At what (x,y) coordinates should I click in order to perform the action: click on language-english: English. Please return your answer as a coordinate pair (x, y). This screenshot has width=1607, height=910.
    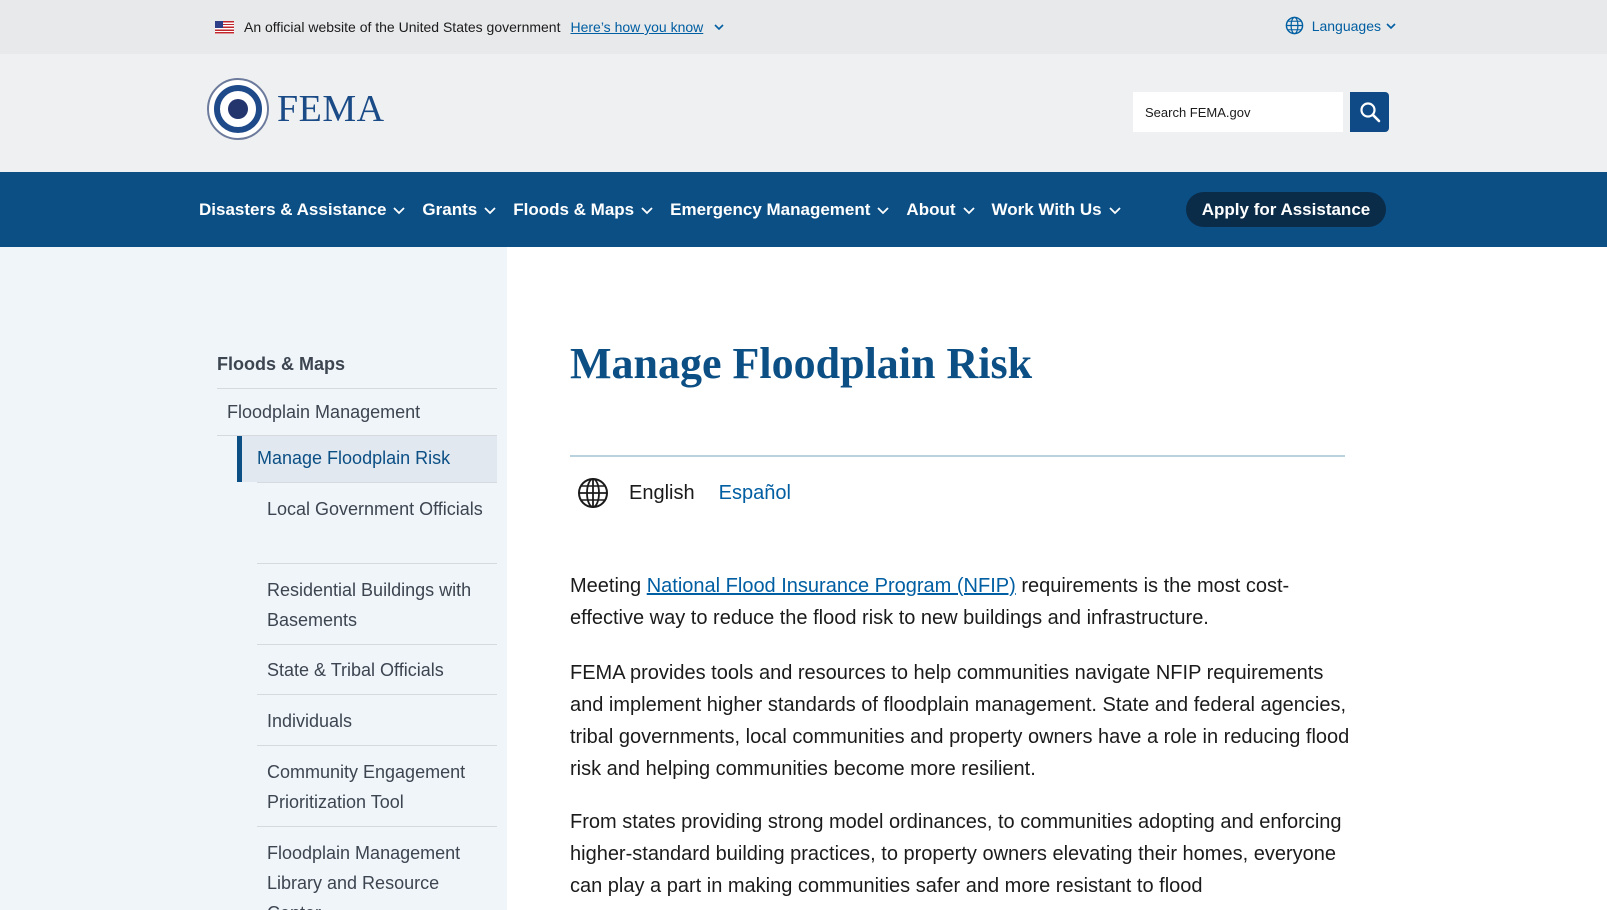
    Looking at the image, I should click on (662, 492).